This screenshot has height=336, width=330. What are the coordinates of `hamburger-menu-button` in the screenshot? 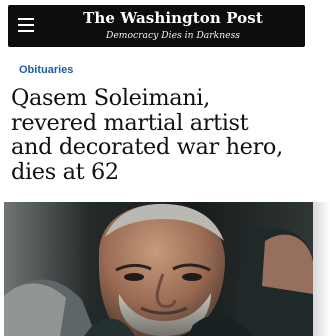 It's located at (26, 25).